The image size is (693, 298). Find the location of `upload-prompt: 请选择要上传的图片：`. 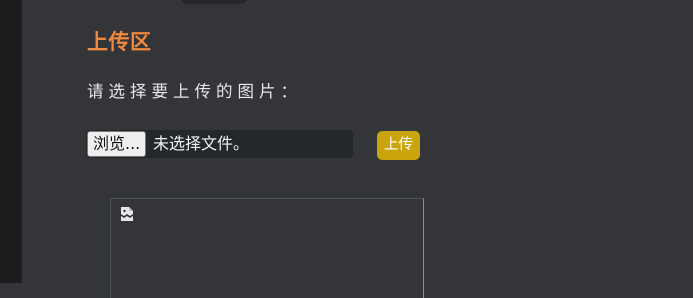

upload-prompt: 请选择要上传的图片： is located at coordinates (194, 91).